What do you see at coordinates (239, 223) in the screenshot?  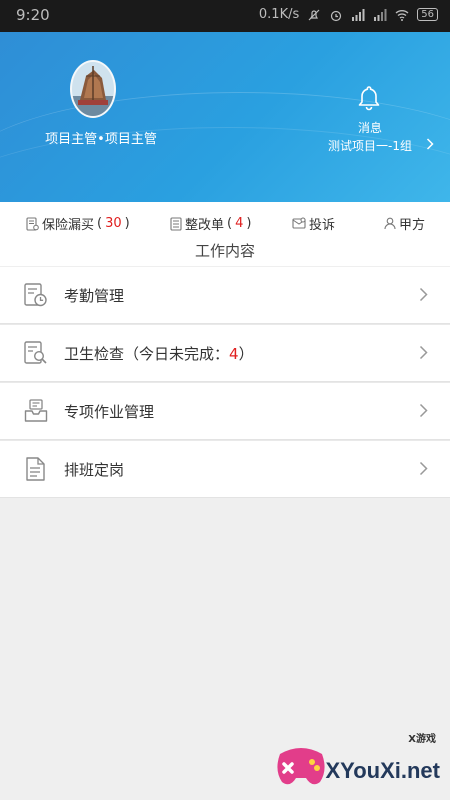 I see `quick-rectification-count: 4` at bounding box center [239, 223].